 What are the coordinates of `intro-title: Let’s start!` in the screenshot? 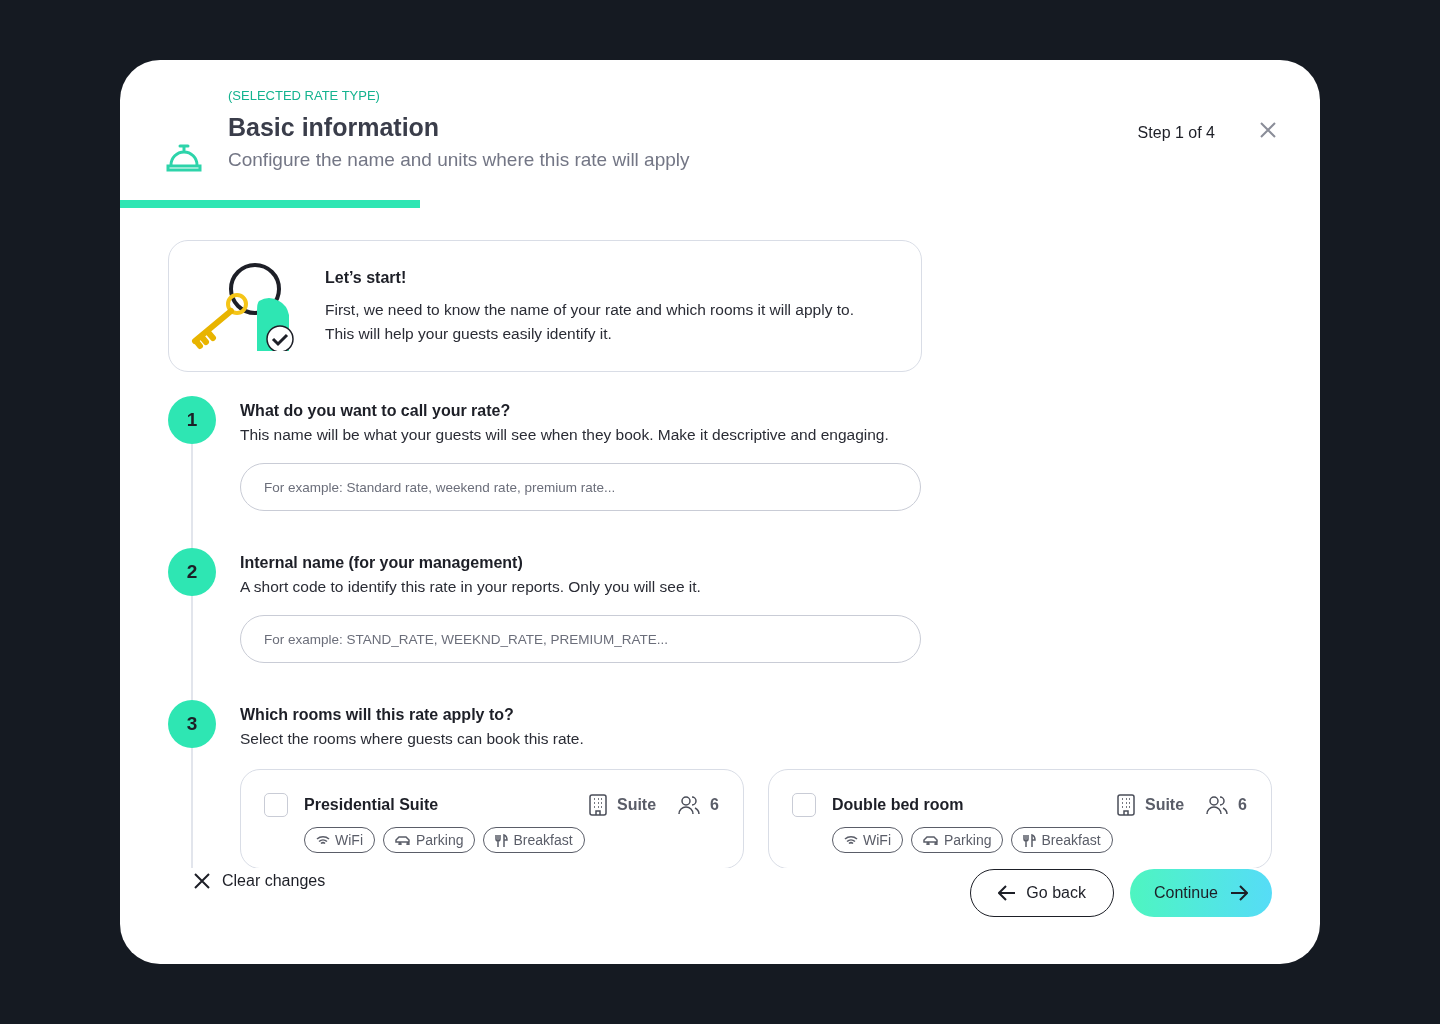 It's located at (366, 278).